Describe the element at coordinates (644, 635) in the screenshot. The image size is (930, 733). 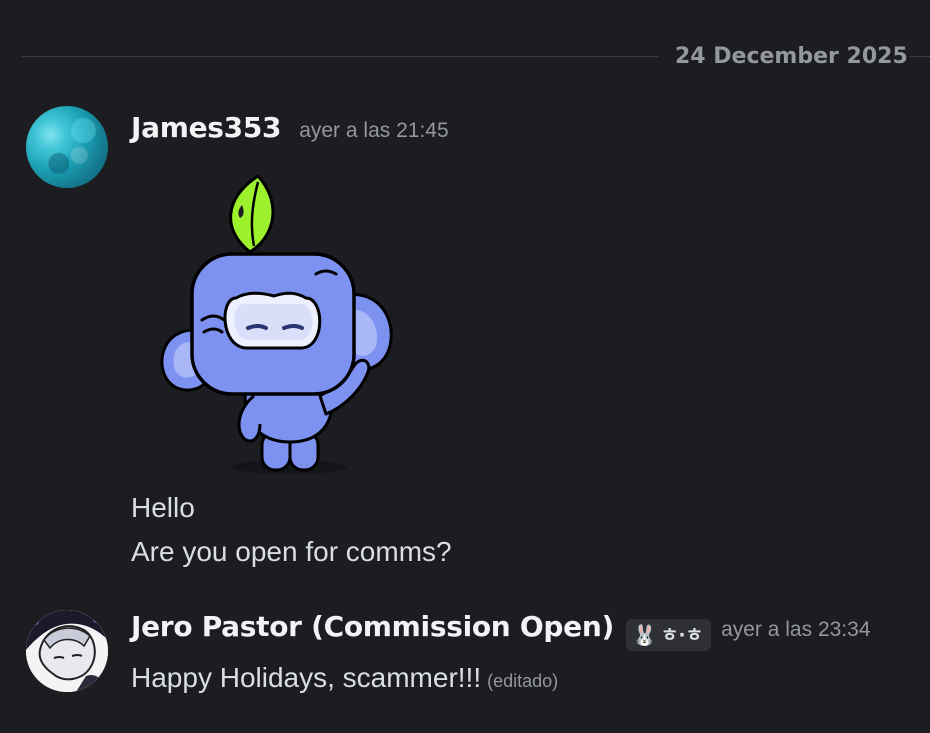
I see `bunny-icon: 🐰` at that location.